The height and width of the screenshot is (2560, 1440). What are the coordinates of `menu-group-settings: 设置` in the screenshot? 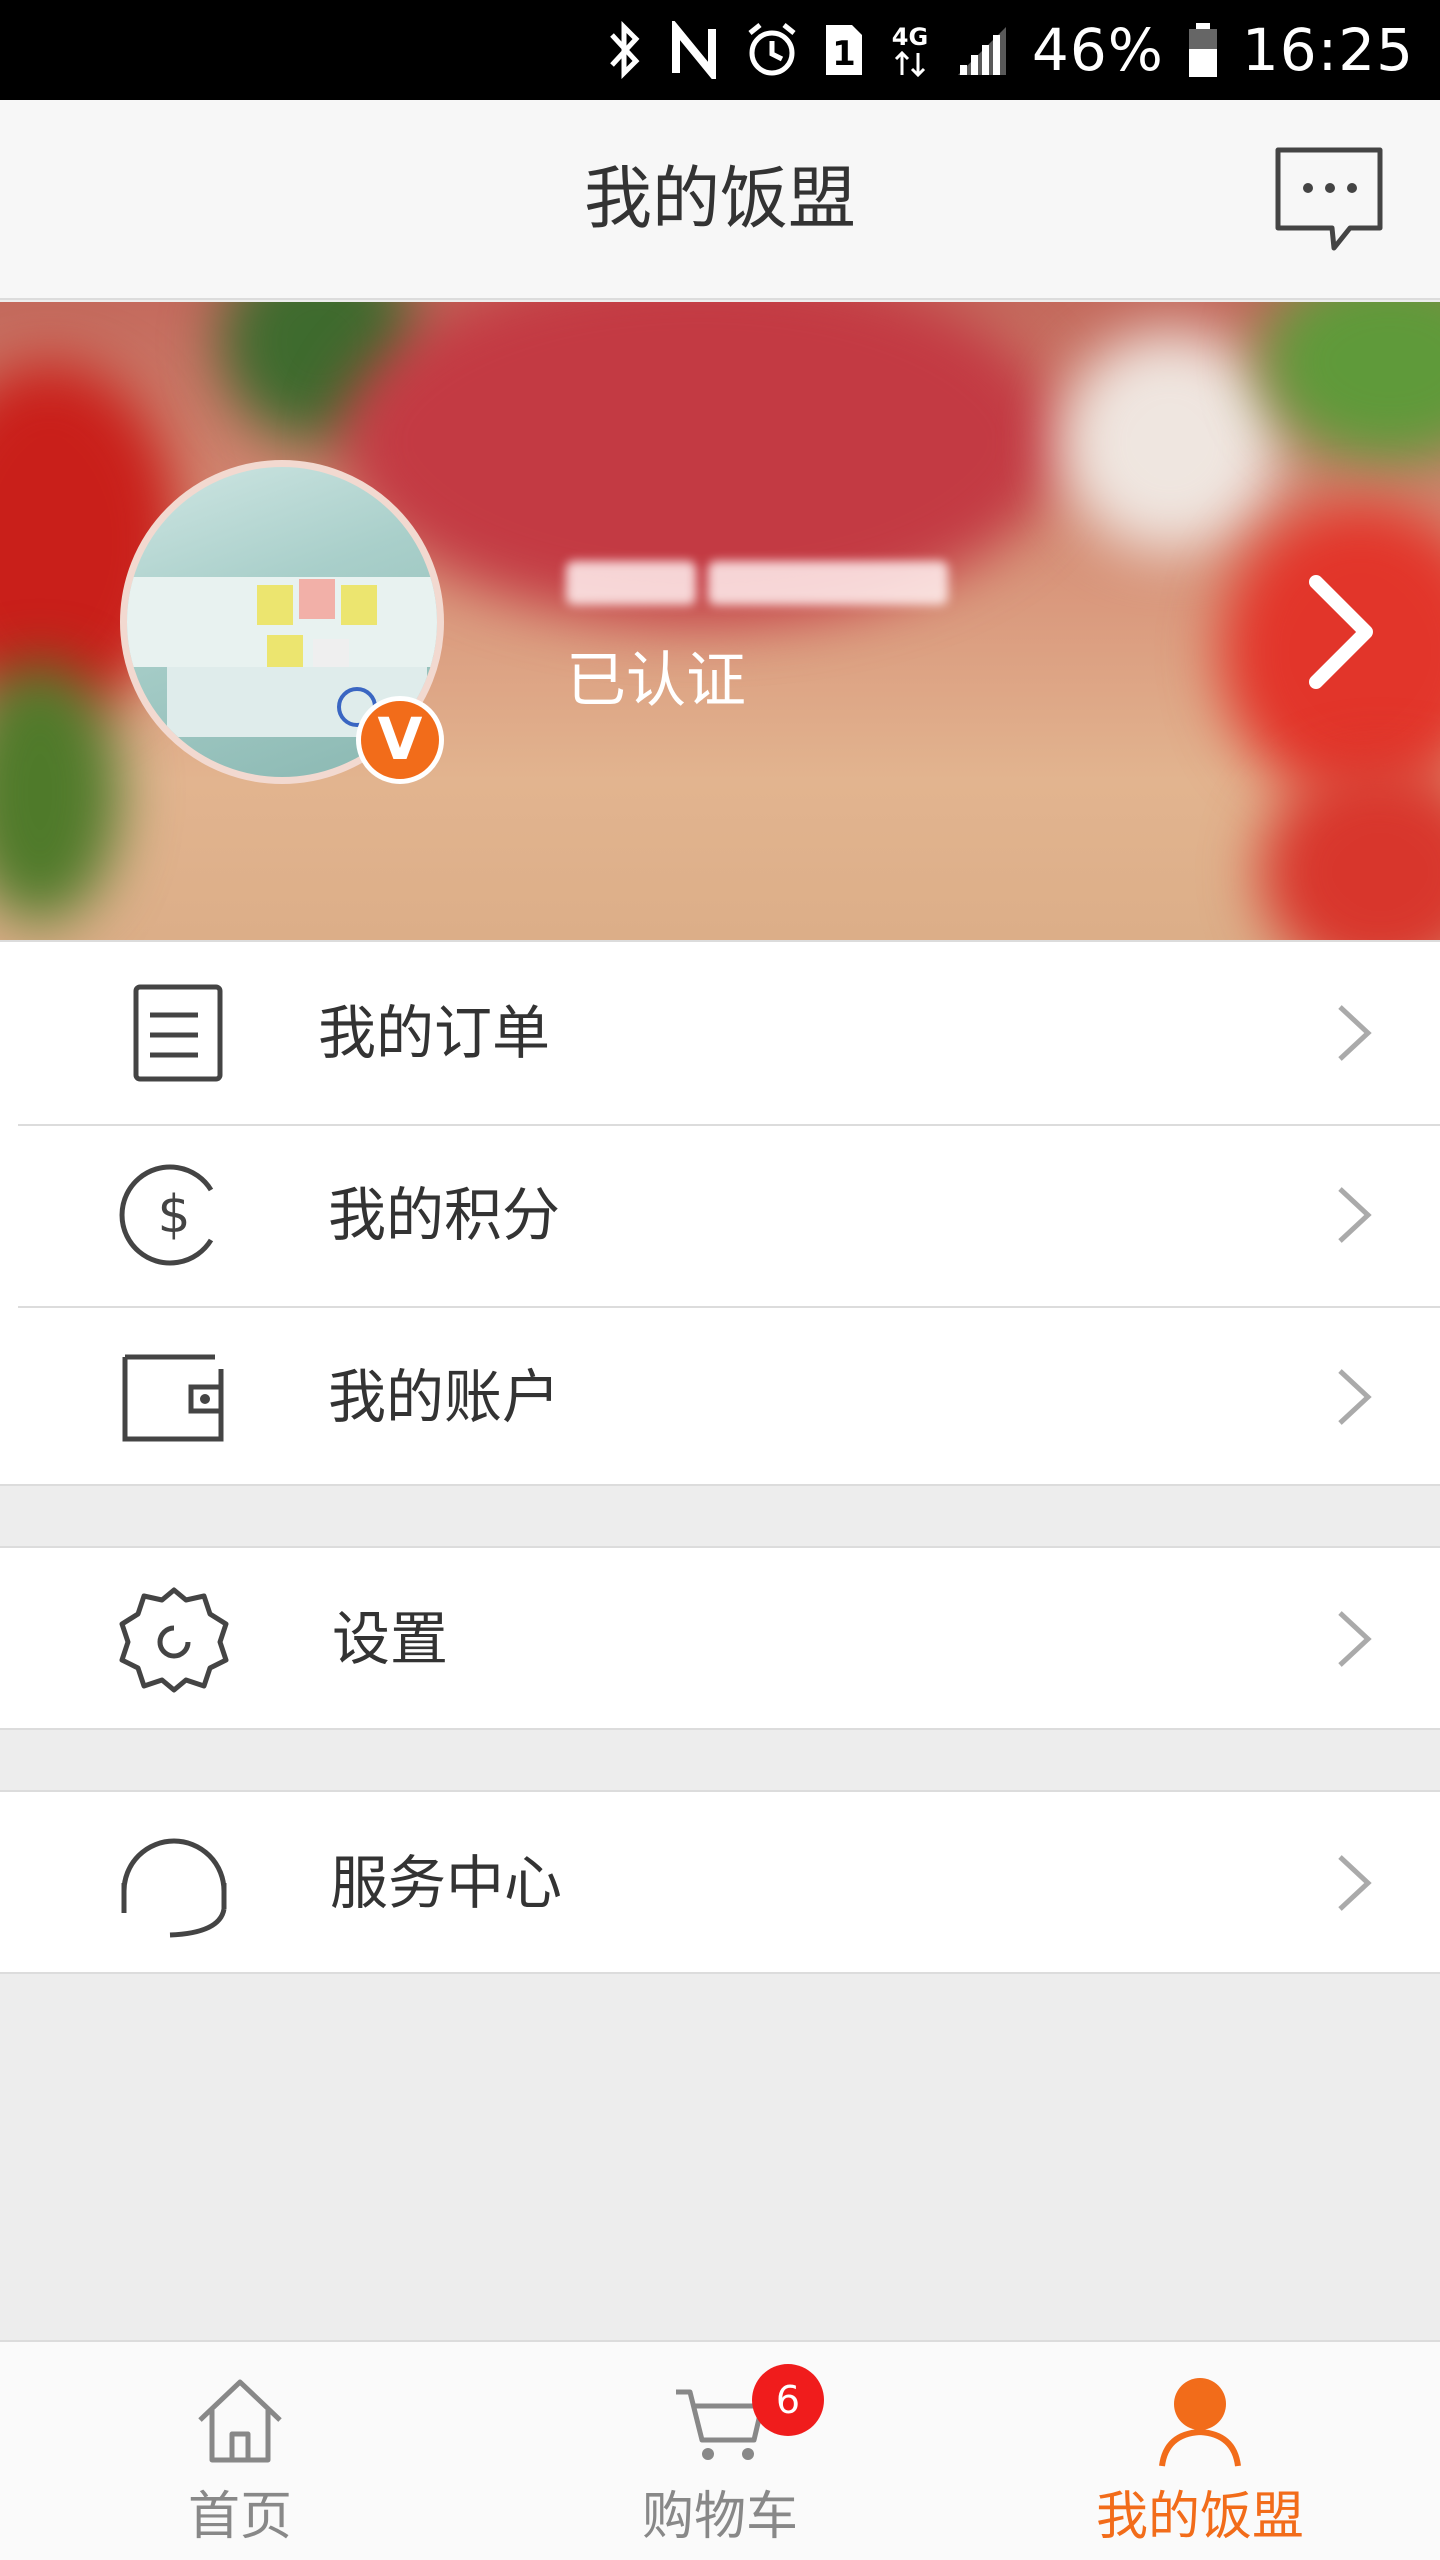 It's located at (720, 1638).